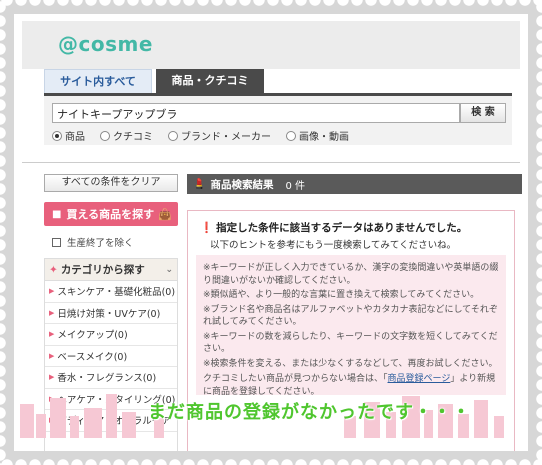  Describe the element at coordinates (341, 295) in the screenshot. I see `hint-text: ※類似語や、より一般的な言葉に置き換えて検索してみてください。` at that location.